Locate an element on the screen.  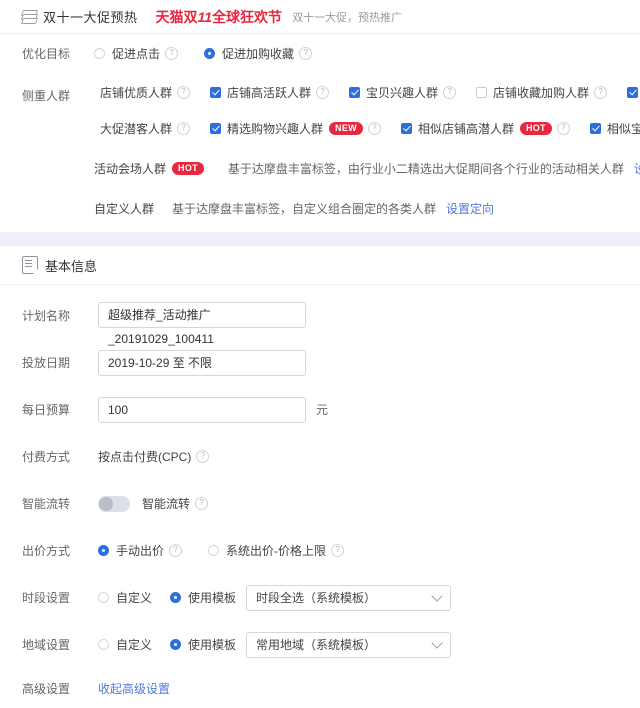
crowd-similar-item: 相似宝贝优质人群 HOT ? is located at coordinates (614, 128).